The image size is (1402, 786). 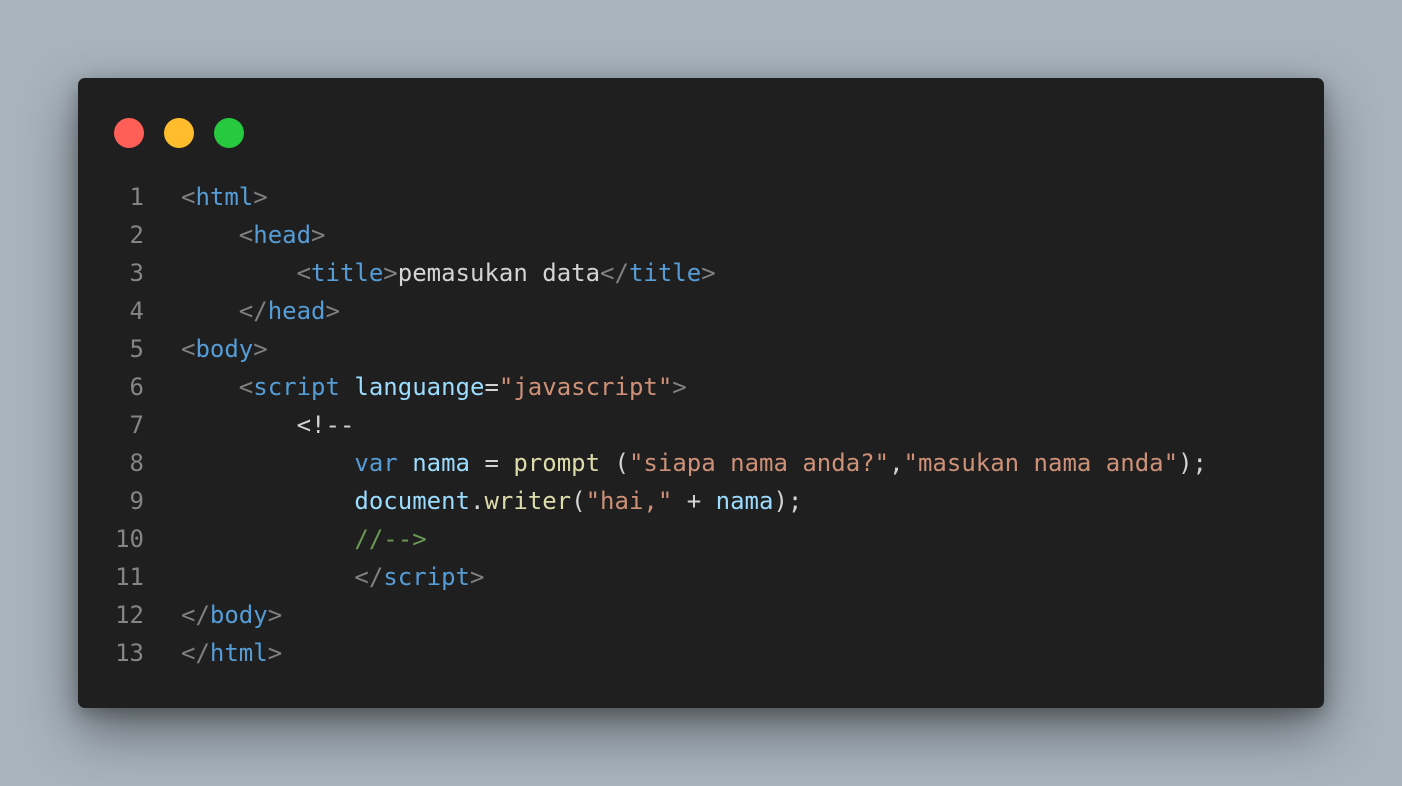 I want to click on line-code: <title>pemasukan data</title>, so click(x=448, y=273).